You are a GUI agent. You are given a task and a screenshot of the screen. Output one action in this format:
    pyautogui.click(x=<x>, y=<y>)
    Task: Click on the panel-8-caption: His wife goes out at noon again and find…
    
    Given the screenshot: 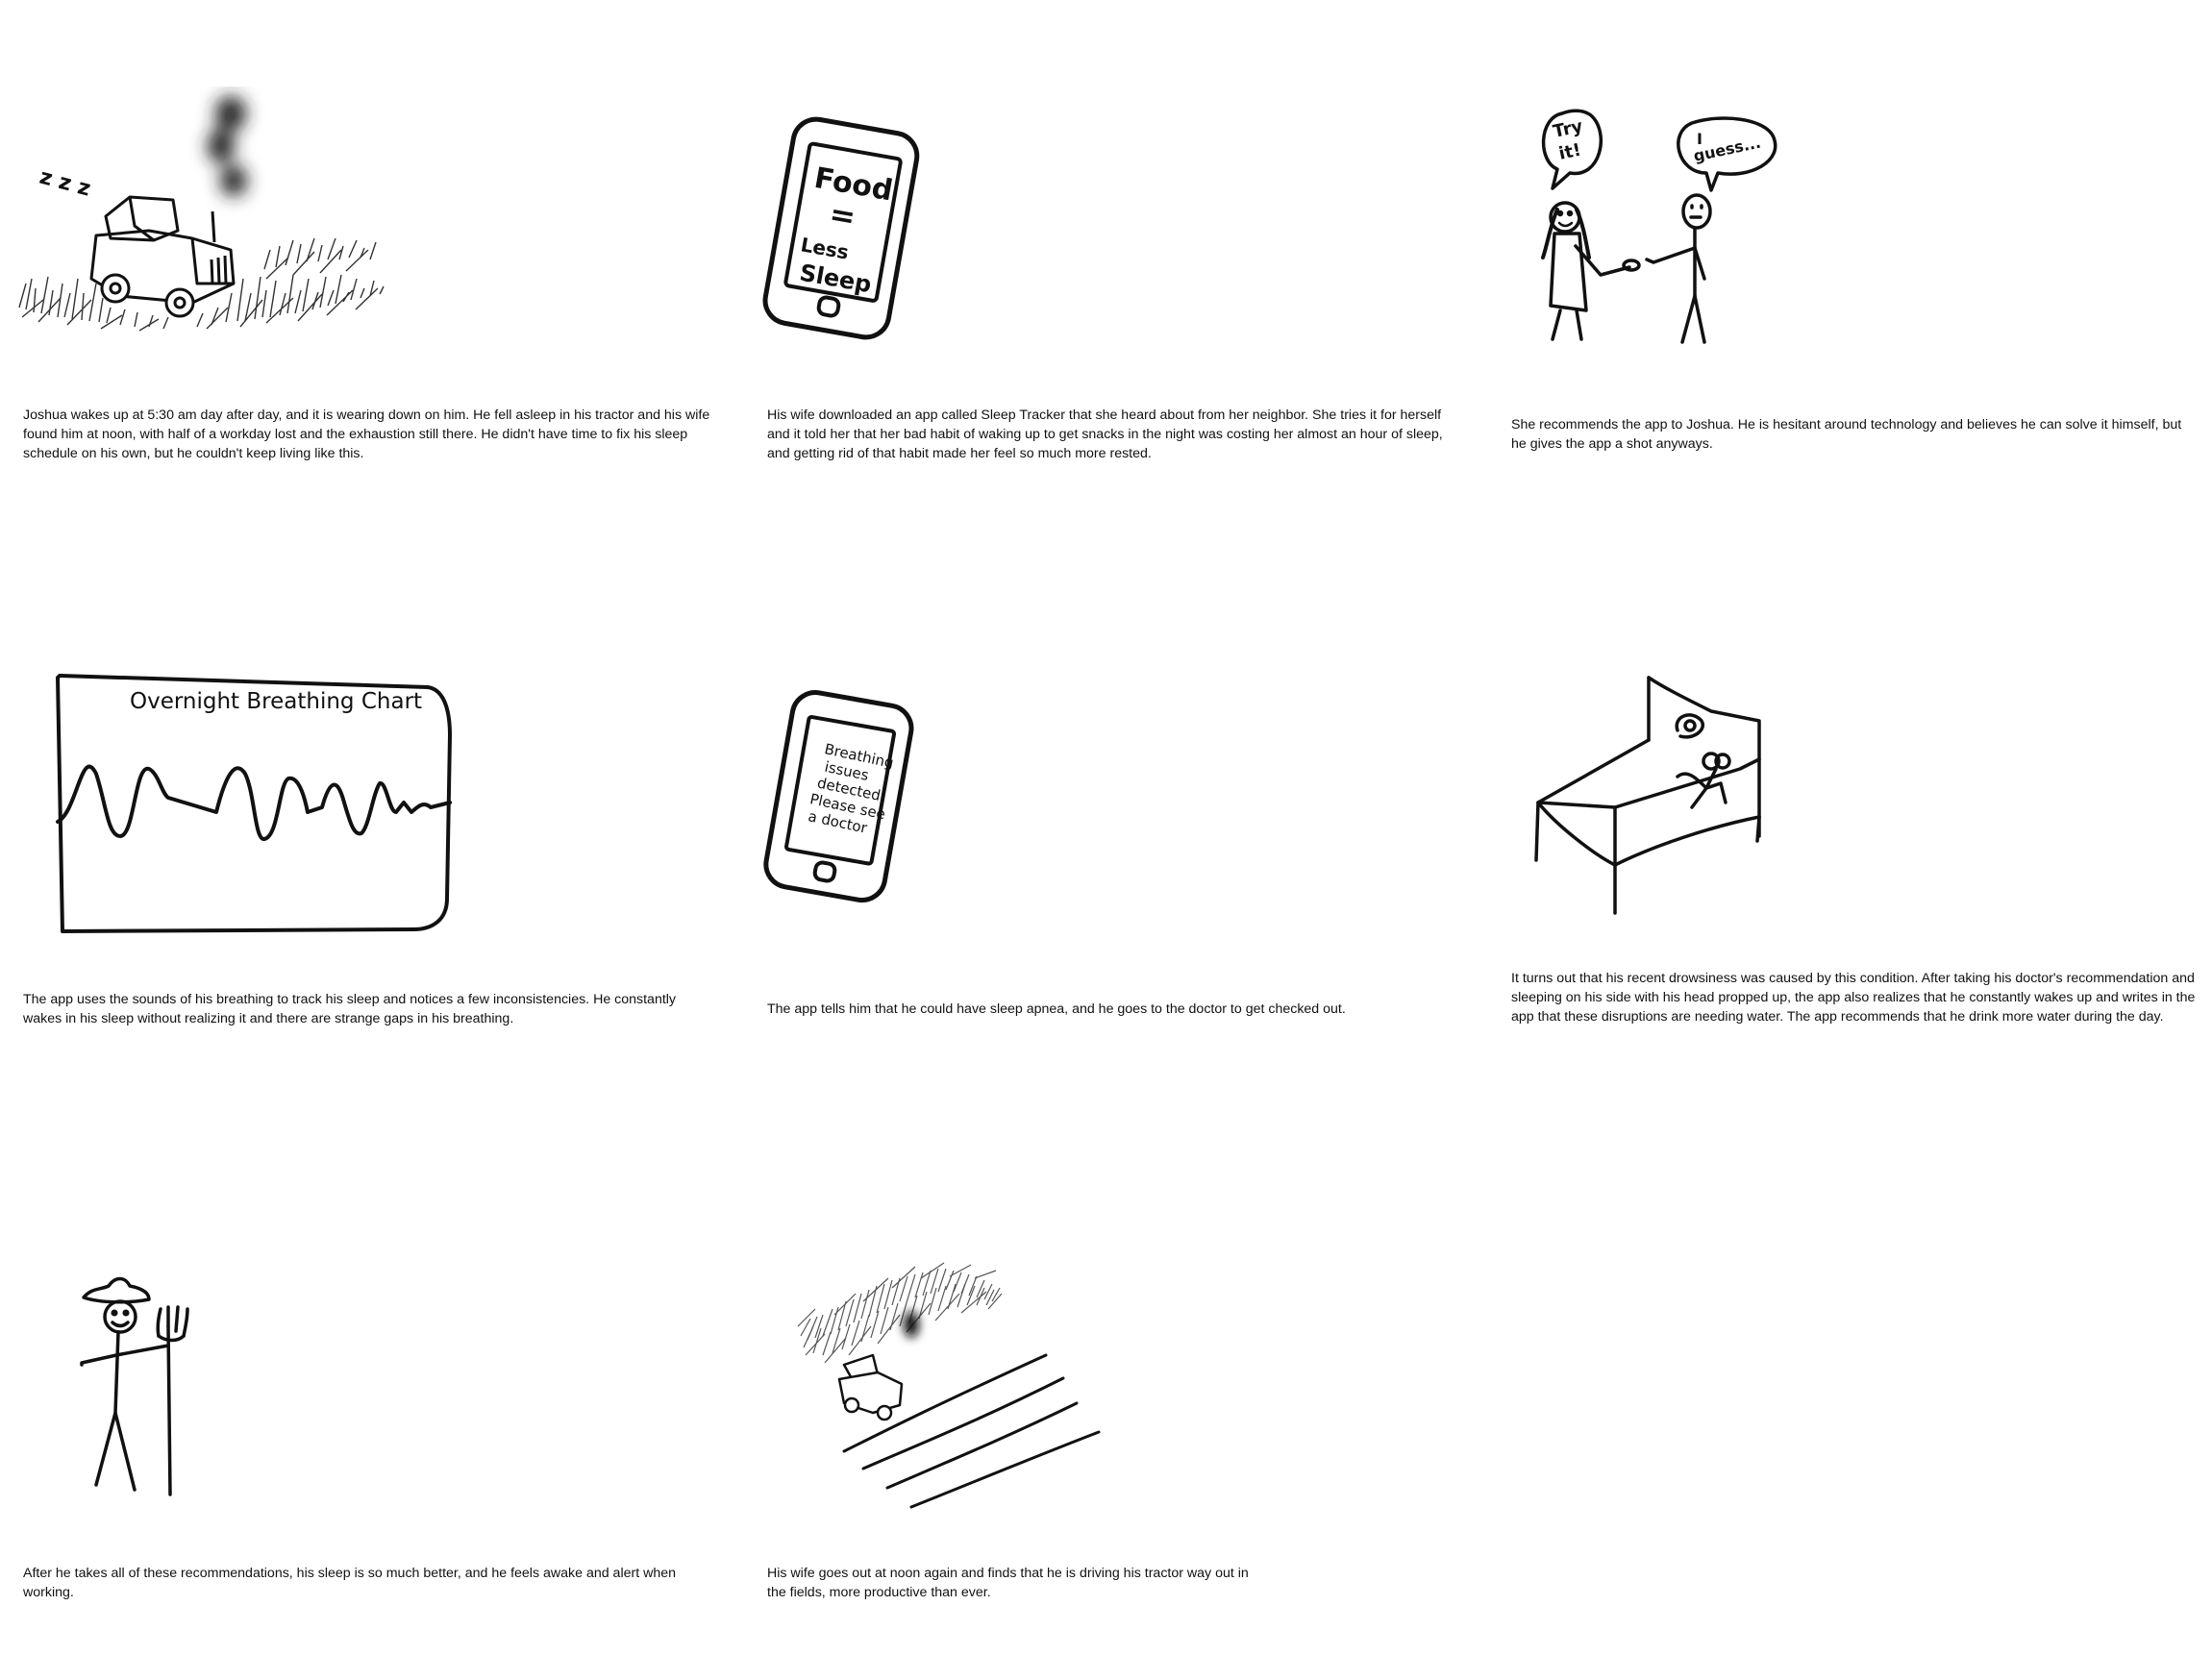 What is the action you would take?
    pyautogui.click(x=1008, y=1583)
    